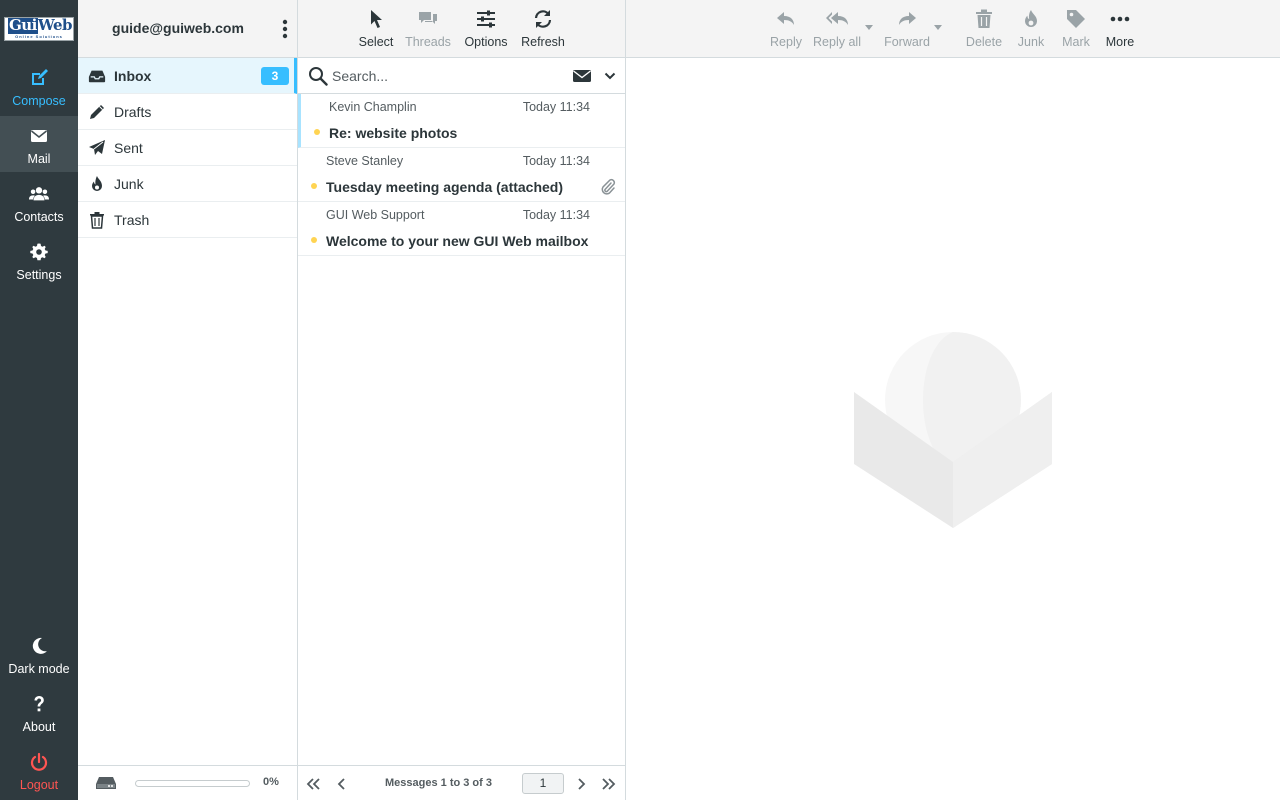 This screenshot has width=1280, height=800. What do you see at coordinates (39, 86) in the screenshot?
I see `compose-button: Compose` at bounding box center [39, 86].